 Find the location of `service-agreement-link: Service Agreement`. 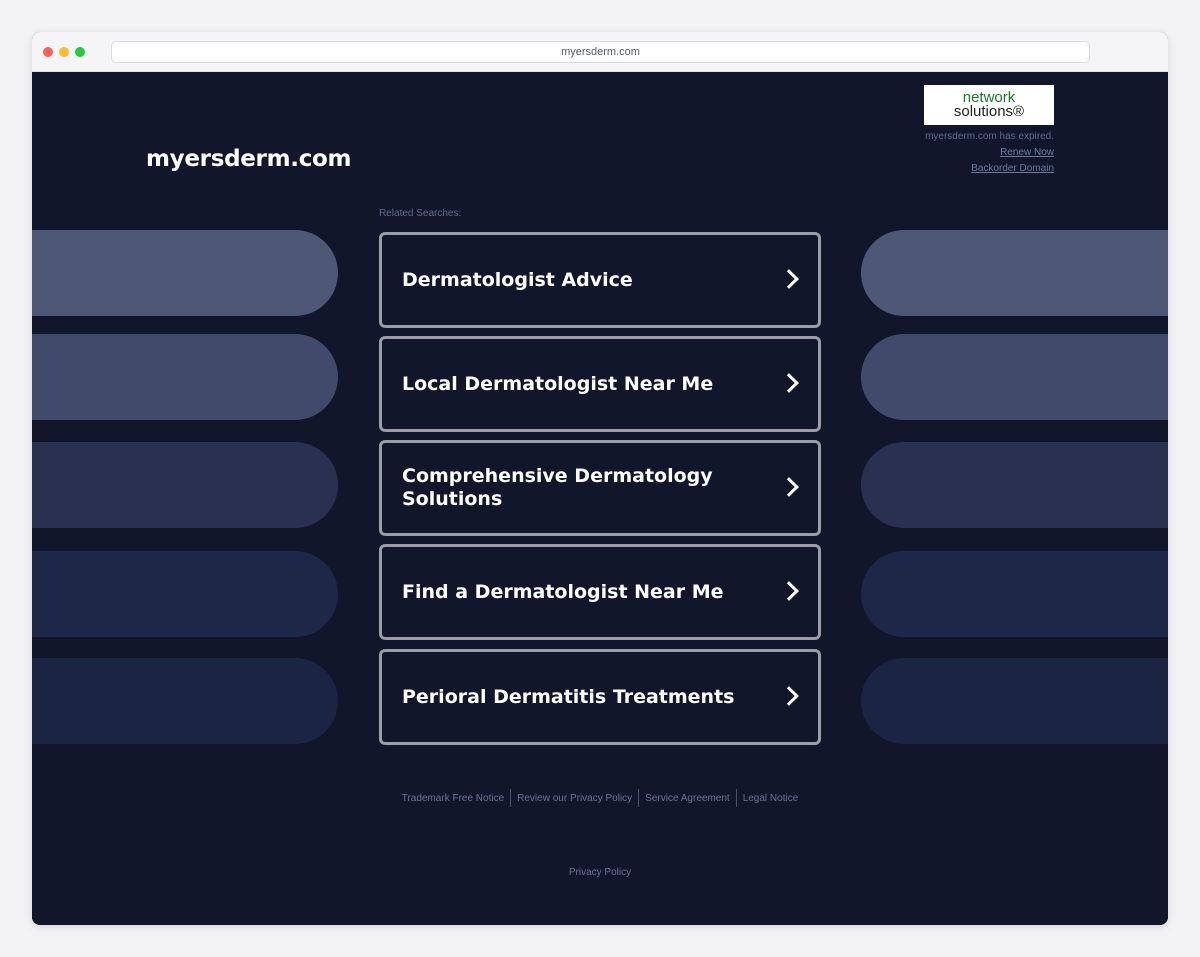

service-agreement-link: Service Agreement is located at coordinates (687, 798).